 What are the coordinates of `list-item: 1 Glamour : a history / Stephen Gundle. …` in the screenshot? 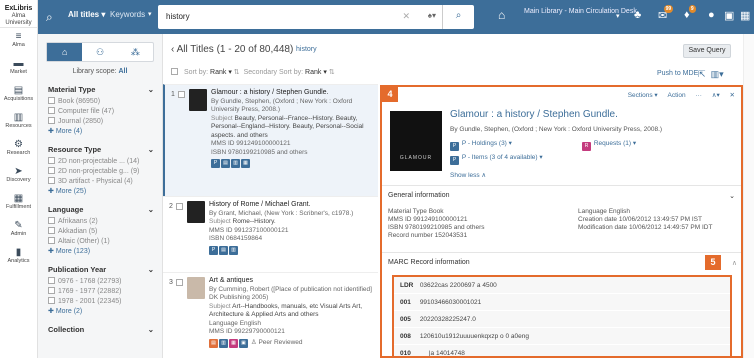 It's located at (270, 140).